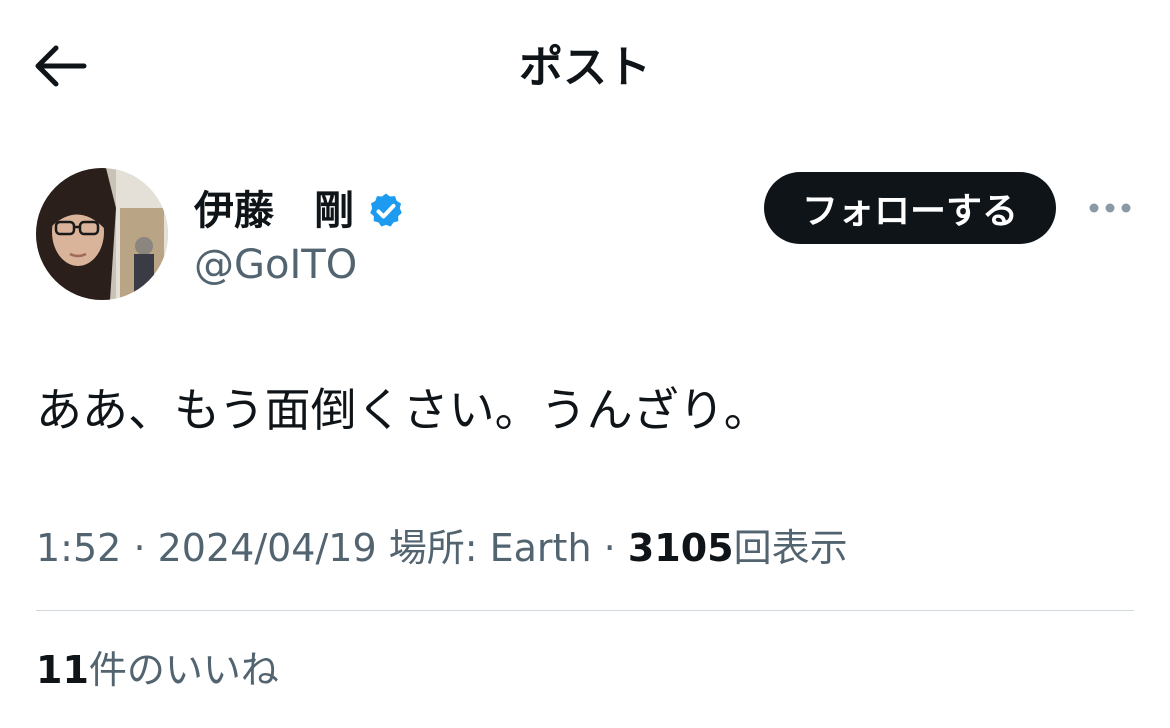  What do you see at coordinates (585, 610) in the screenshot?
I see `divider` at bounding box center [585, 610].